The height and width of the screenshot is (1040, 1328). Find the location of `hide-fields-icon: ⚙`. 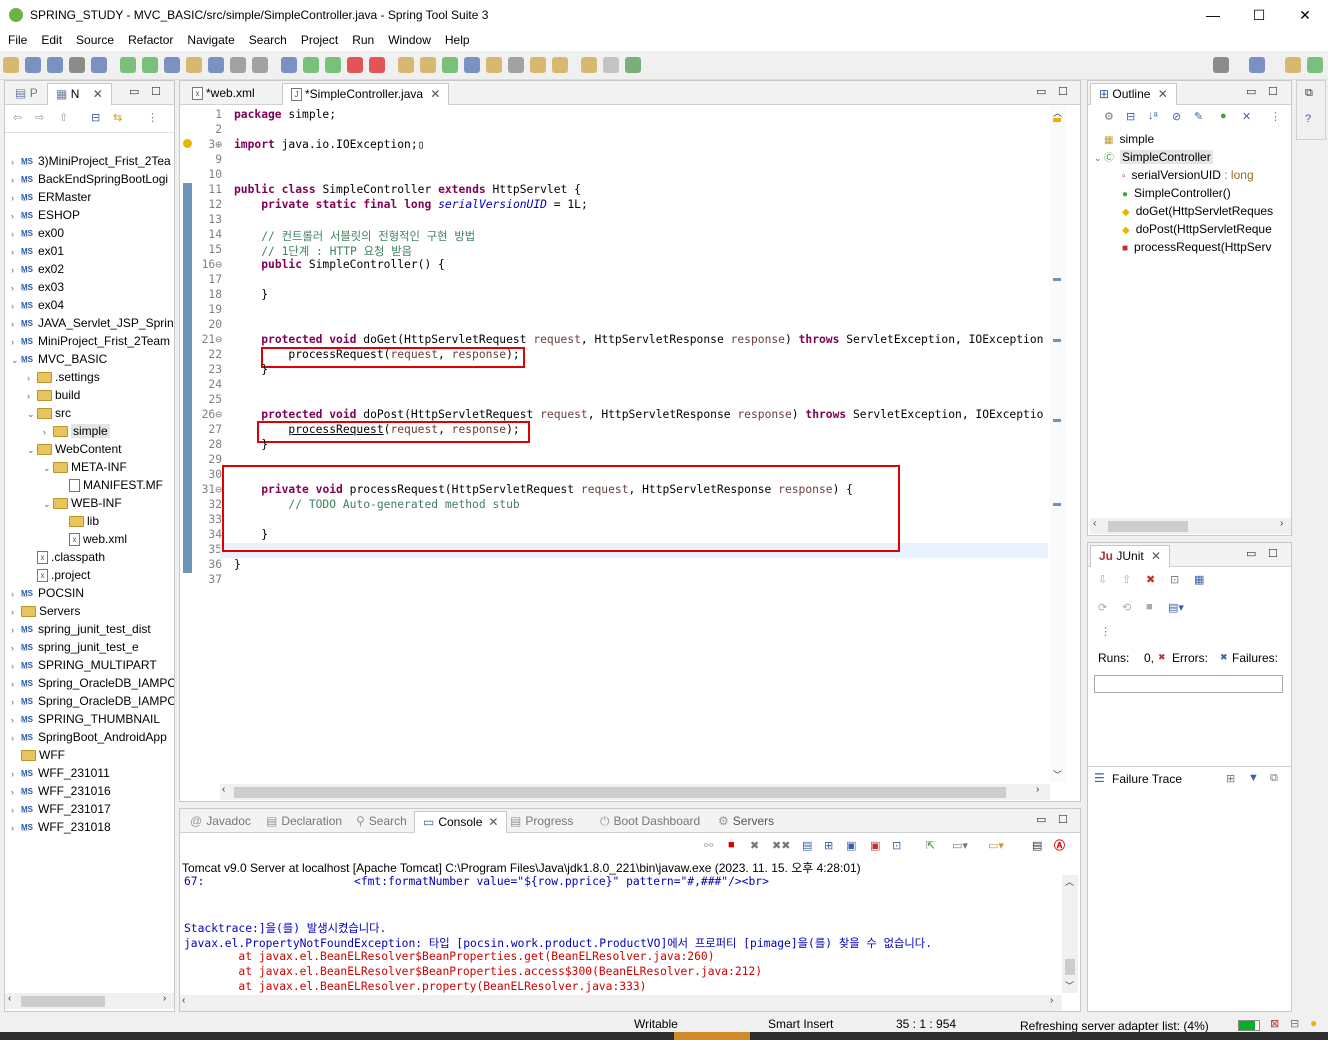

hide-fields-icon: ⚙ is located at coordinates (1109, 116).